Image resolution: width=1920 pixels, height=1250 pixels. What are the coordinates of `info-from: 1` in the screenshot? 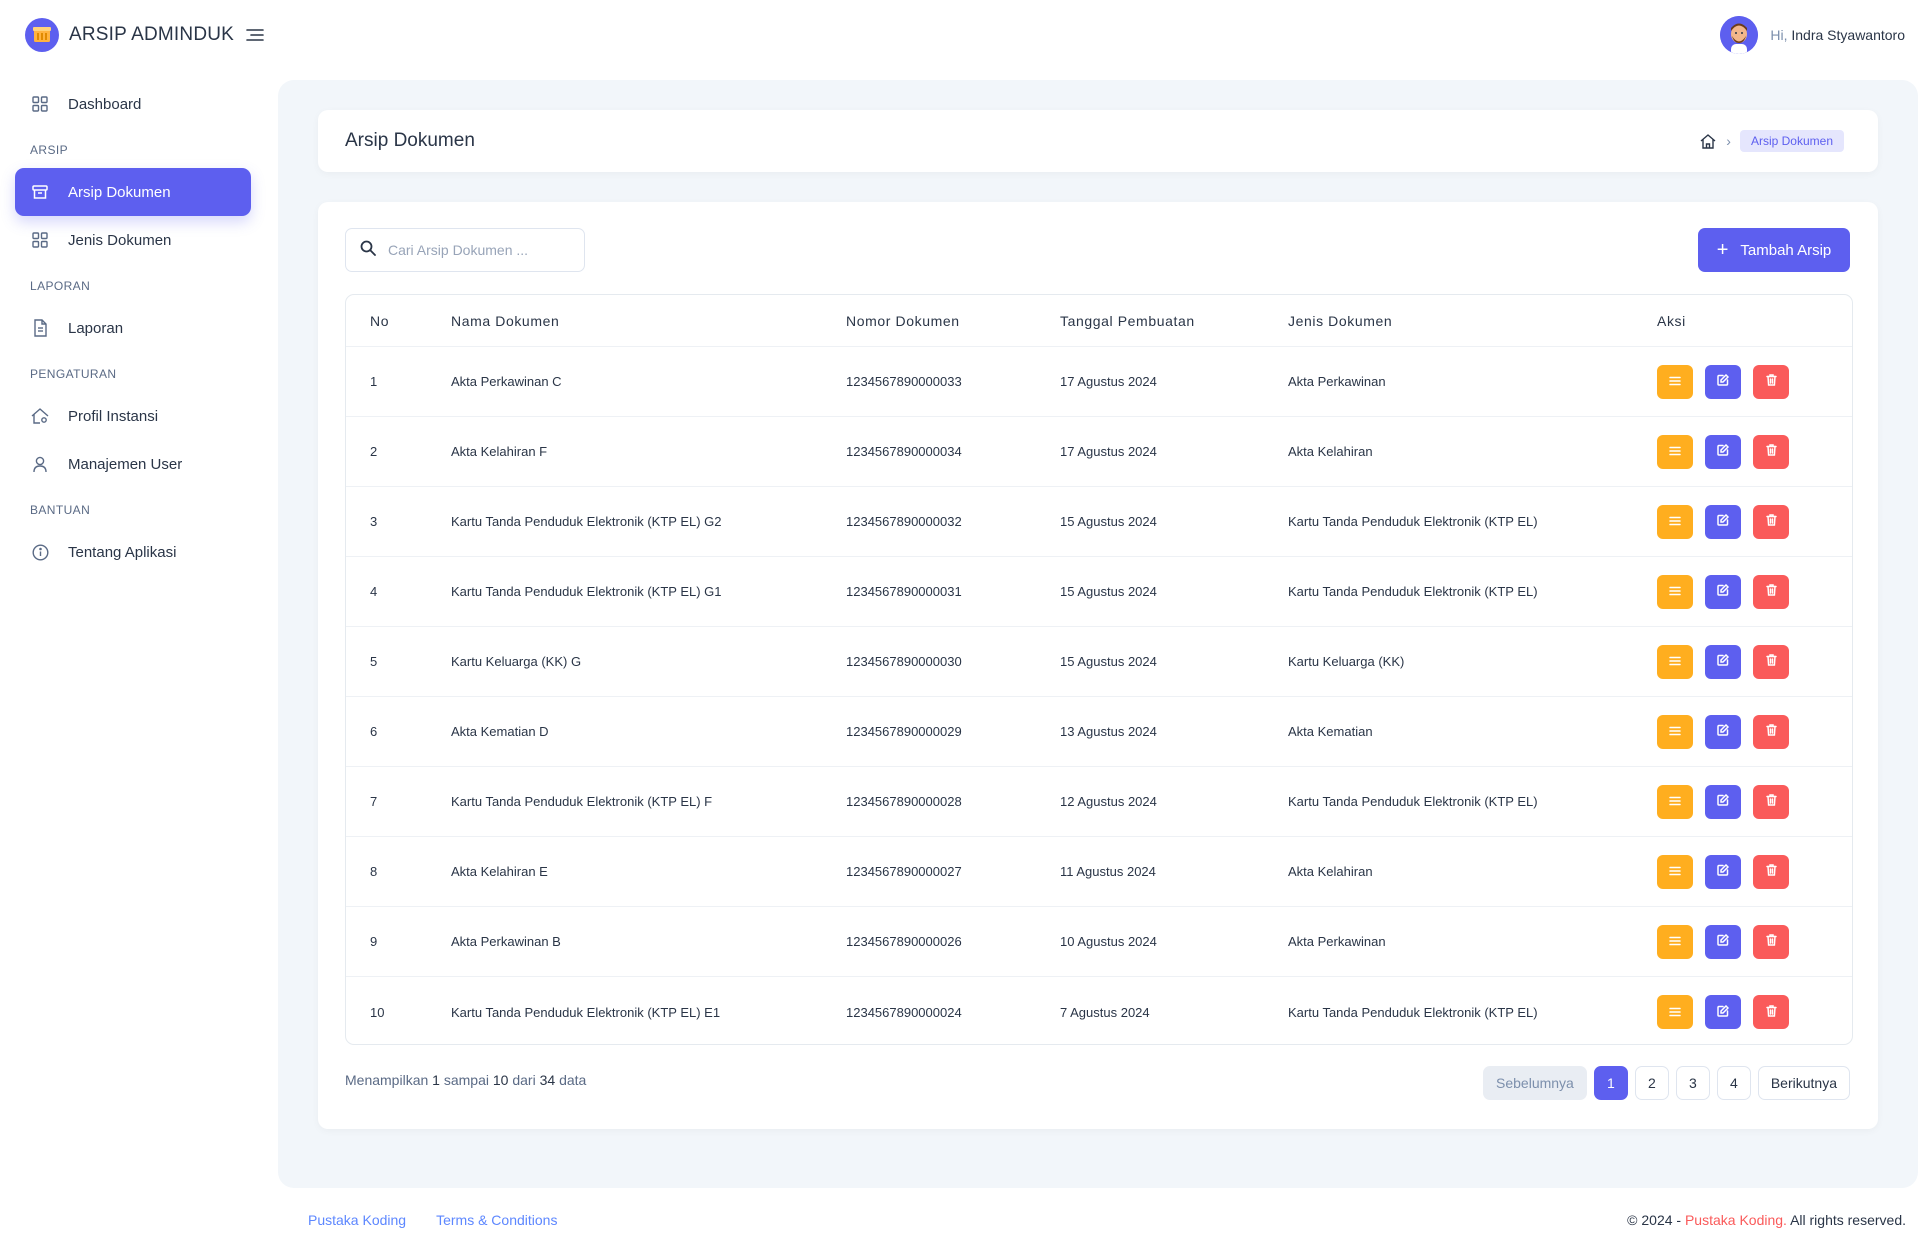 It's located at (436, 1080).